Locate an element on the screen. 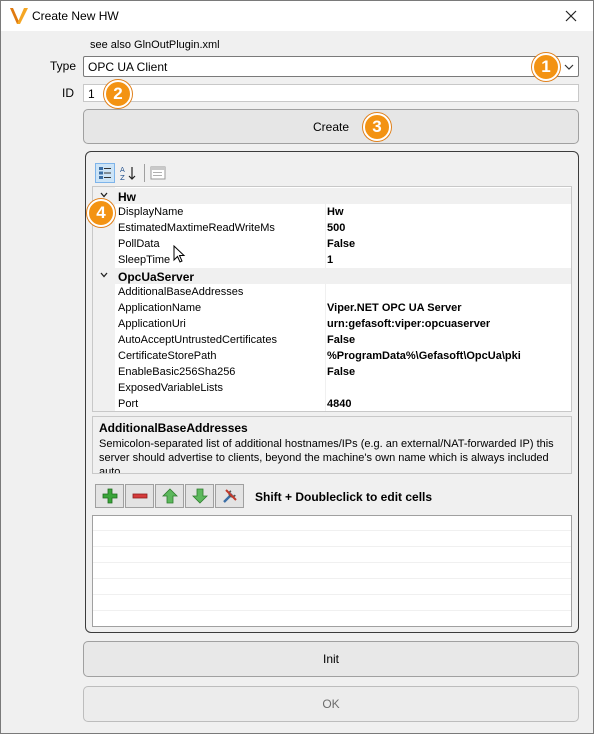  remove-button is located at coordinates (139, 496).